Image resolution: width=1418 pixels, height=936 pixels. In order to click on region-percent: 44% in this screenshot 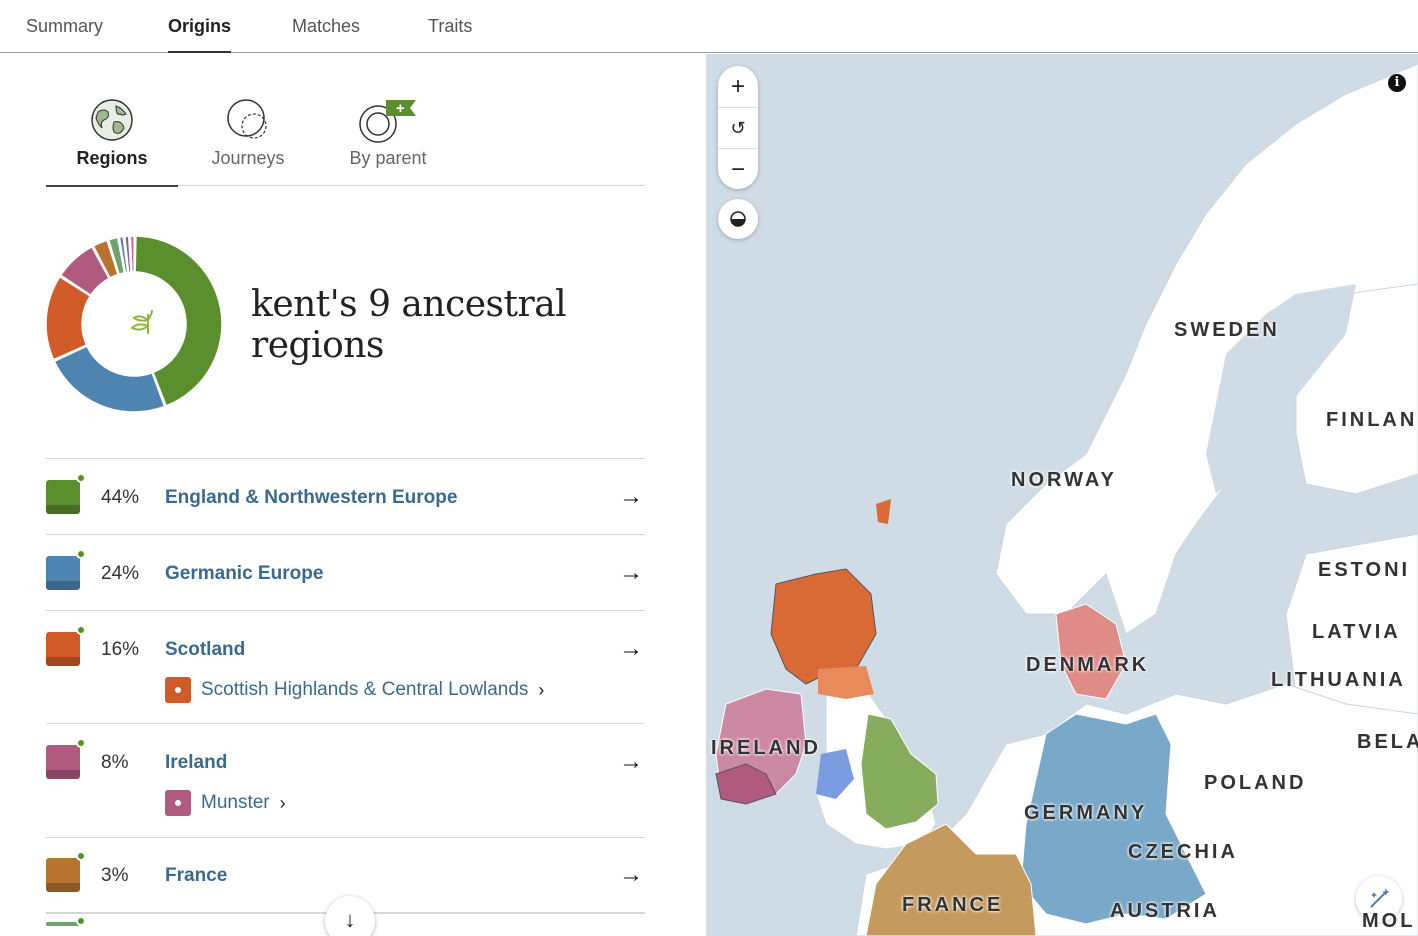, I will do `click(120, 497)`.